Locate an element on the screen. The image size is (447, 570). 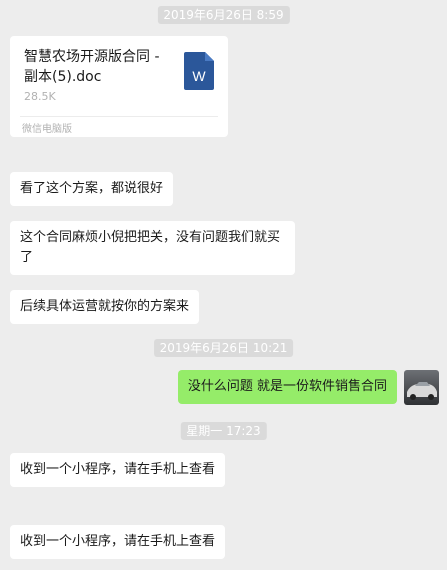
message-bubble-miniprogram-1: 收到一个小程序，请在手机上查看 is located at coordinates (118, 470).